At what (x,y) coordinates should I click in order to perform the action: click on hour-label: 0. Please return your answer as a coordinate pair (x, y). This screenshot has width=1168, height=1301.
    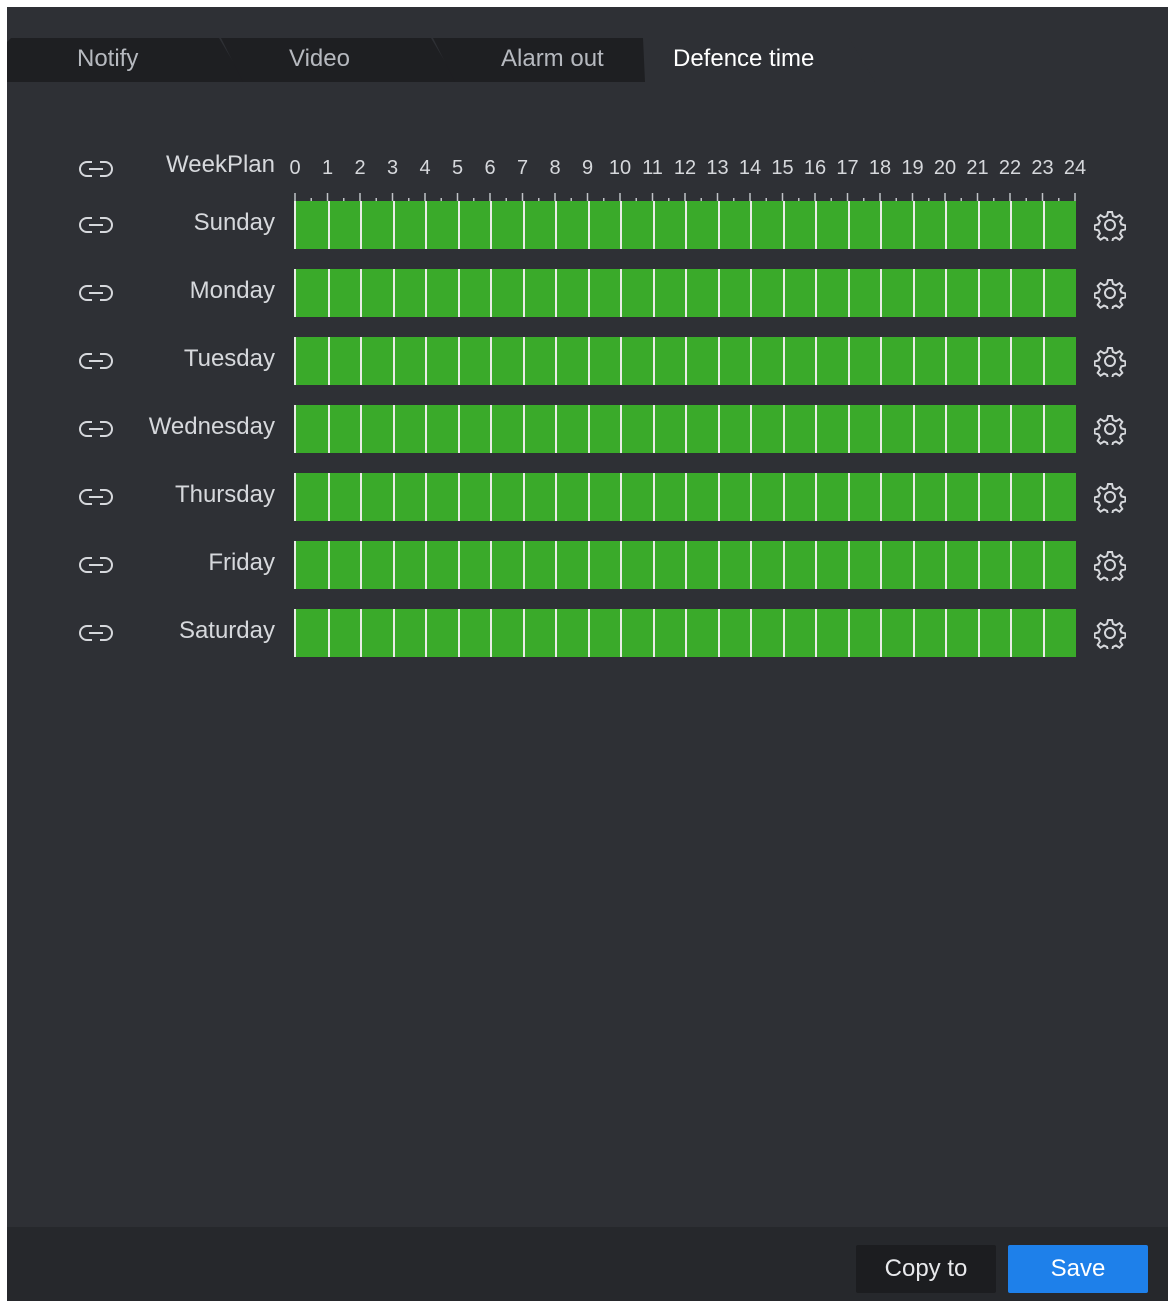
    Looking at the image, I should click on (295, 168).